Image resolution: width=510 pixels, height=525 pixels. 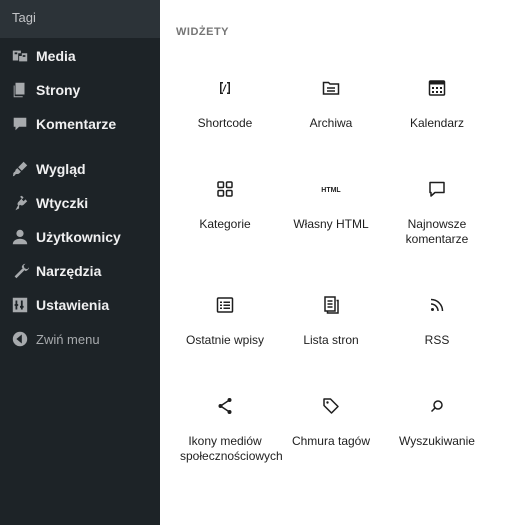 What do you see at coordinates (225, 88) in the screenshot?
I see `shortcode-icon` at bounding box center [225, 88].